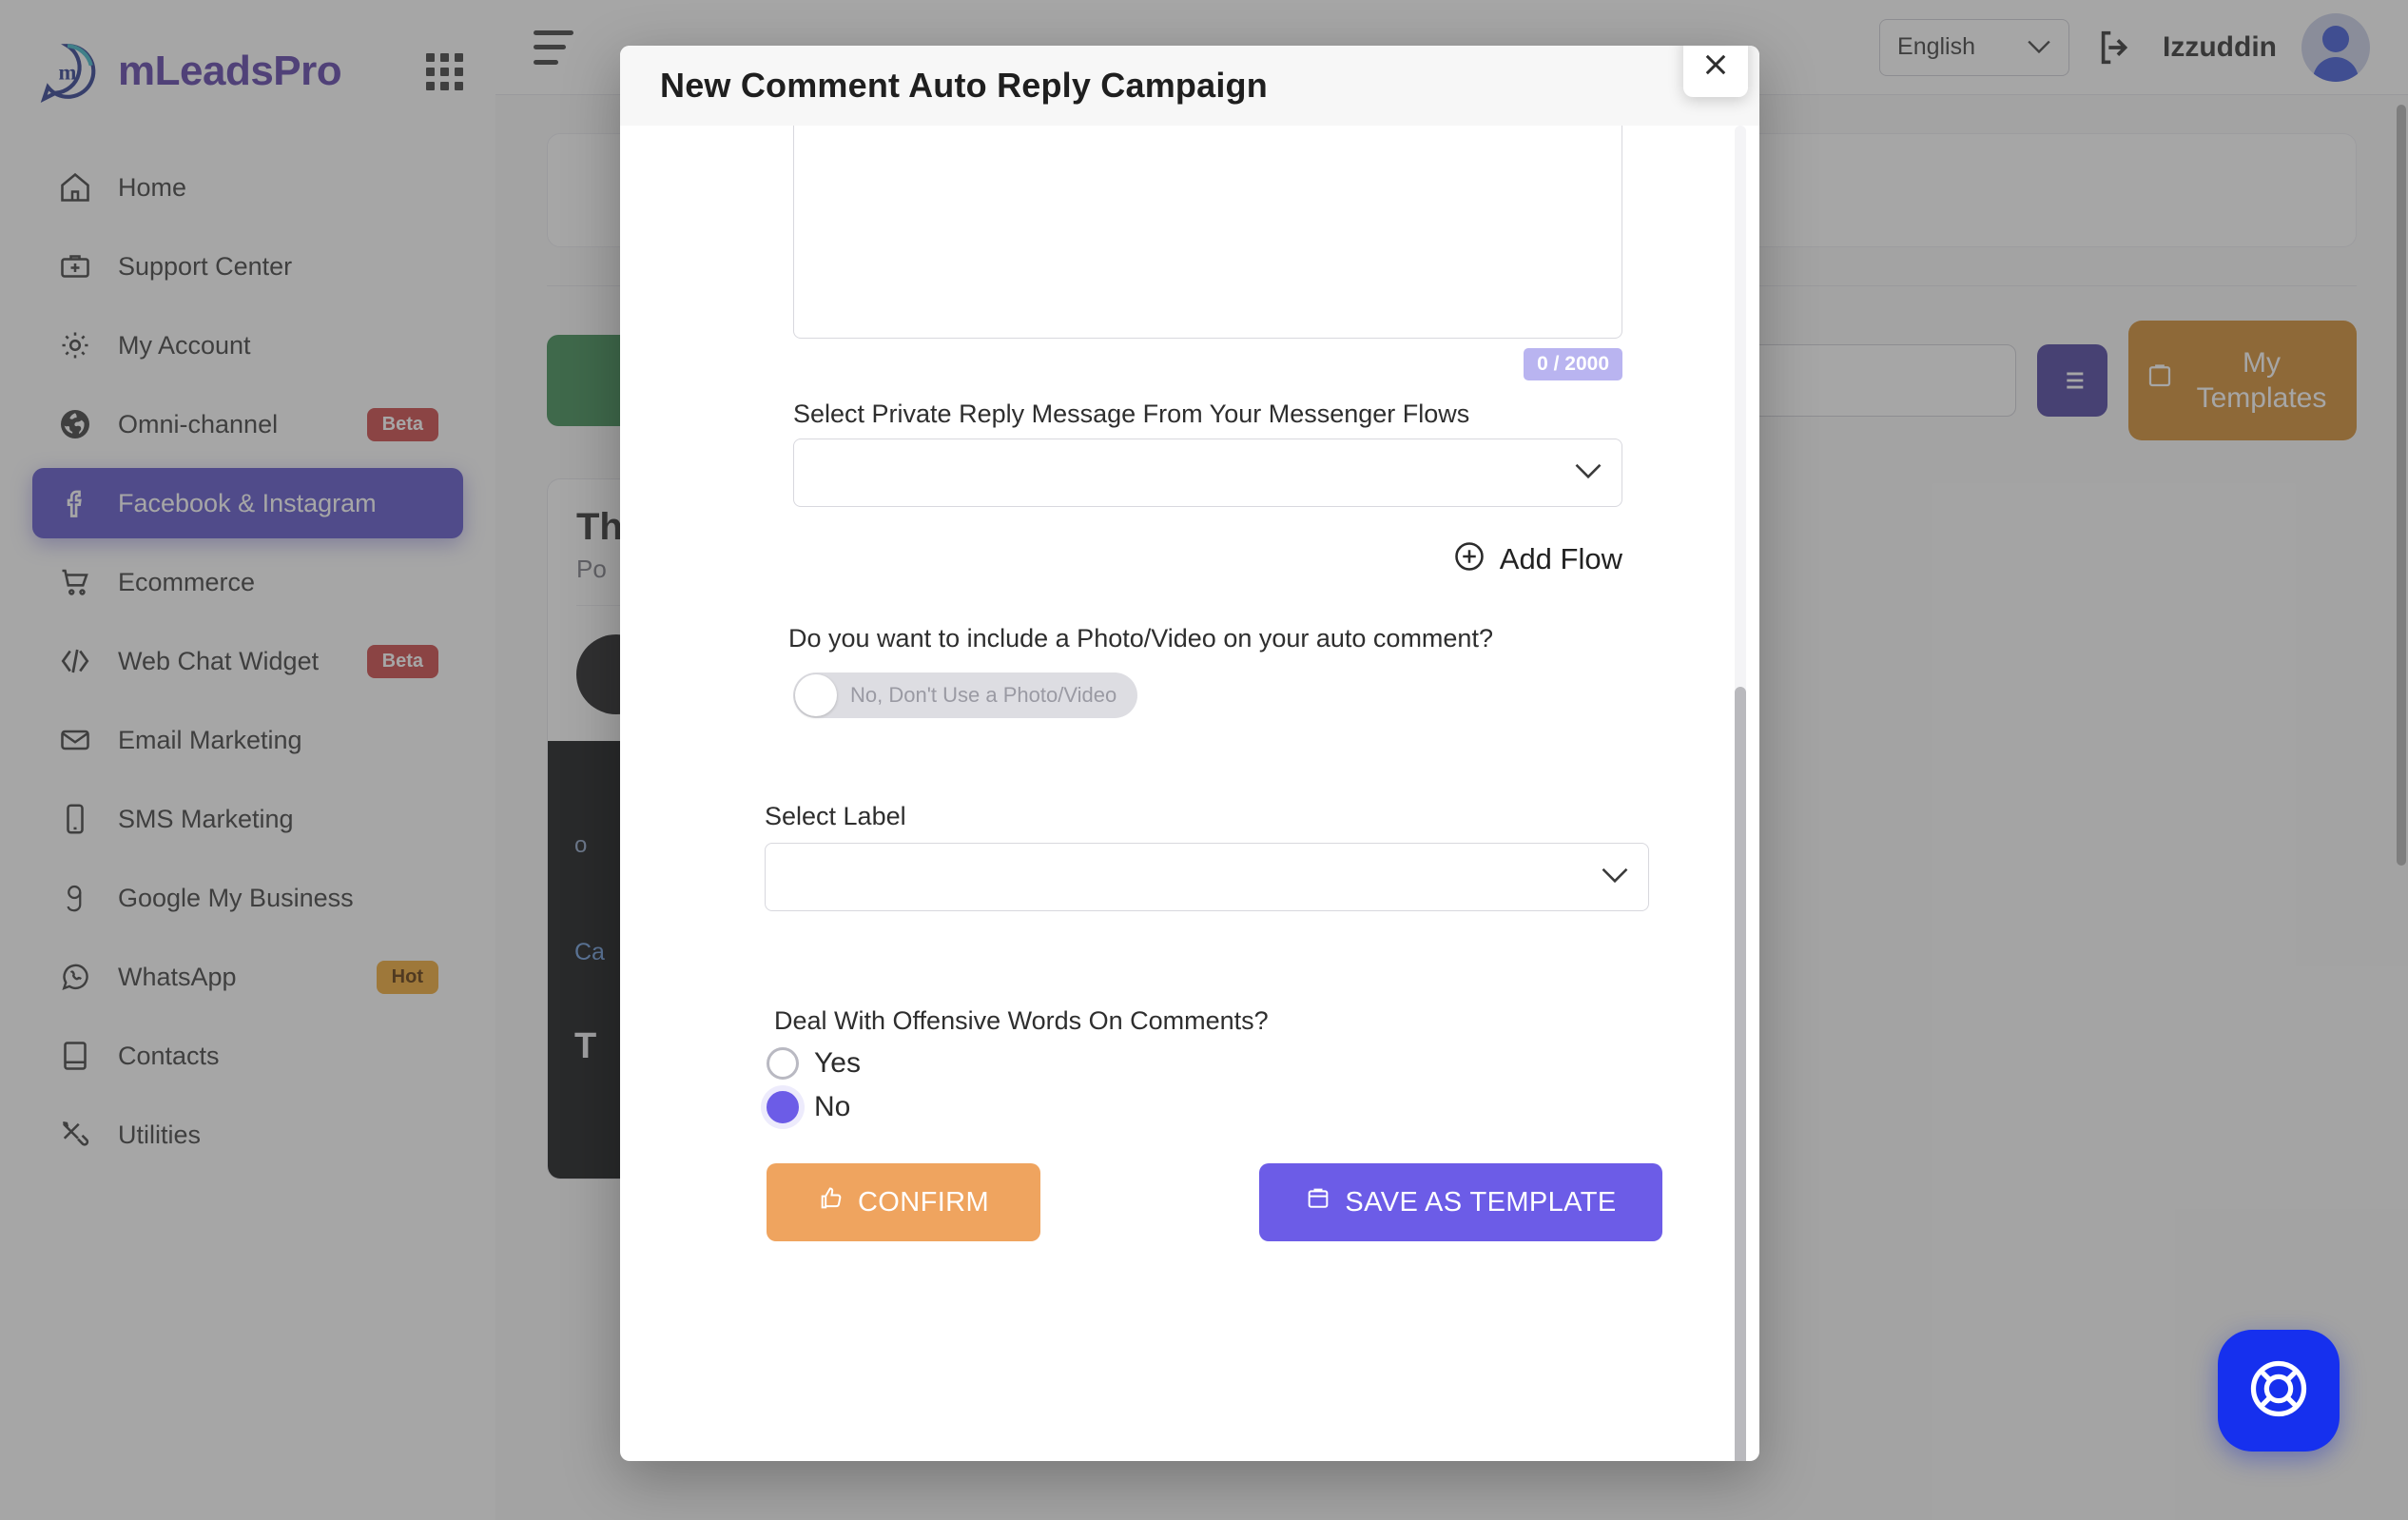  I want to click on modal-header: New Comment Auto Reply Campaign, so click(1189, 86).